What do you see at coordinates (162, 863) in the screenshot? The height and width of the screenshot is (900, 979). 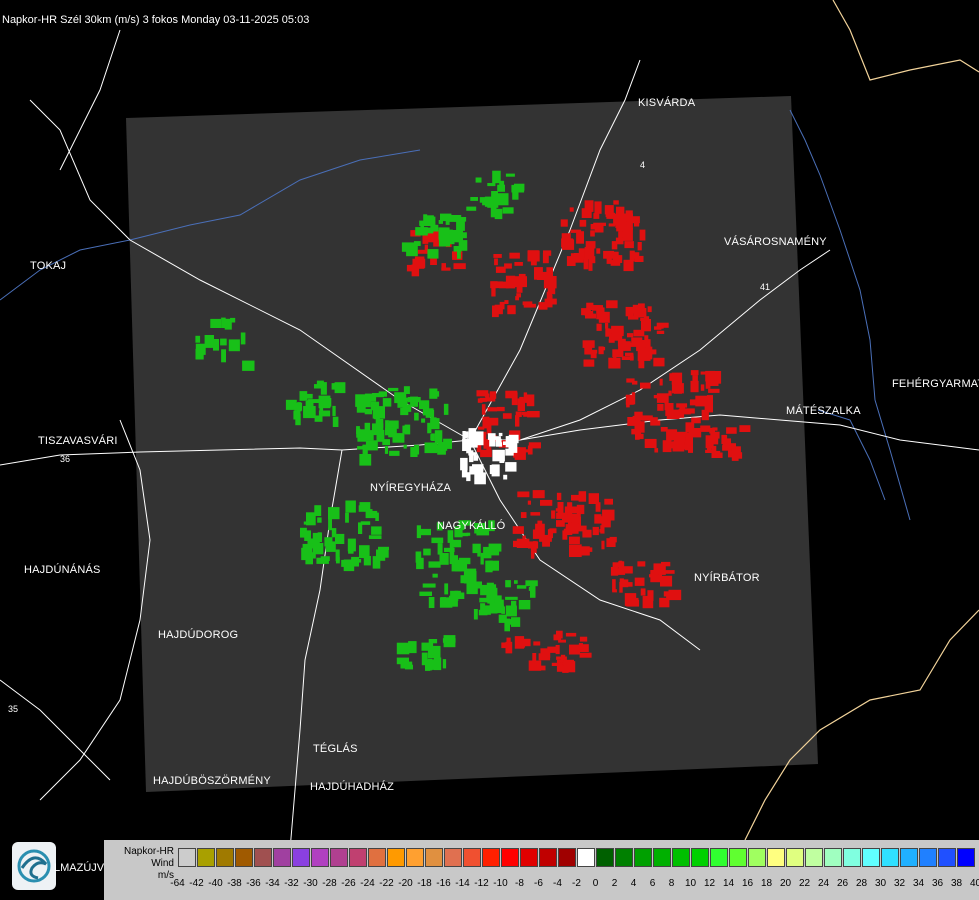 I see `legend-title-line2: Wind` at bounding box center [162, 863].